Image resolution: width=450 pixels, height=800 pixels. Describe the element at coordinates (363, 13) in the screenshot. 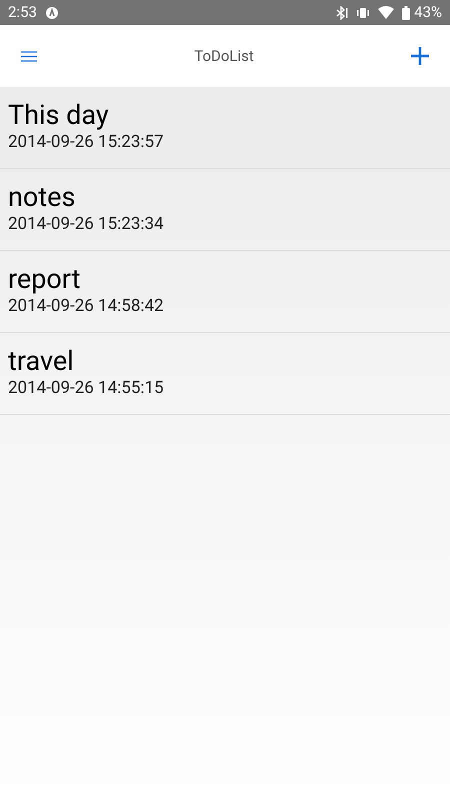

I see `vibrate-icon` at that location.